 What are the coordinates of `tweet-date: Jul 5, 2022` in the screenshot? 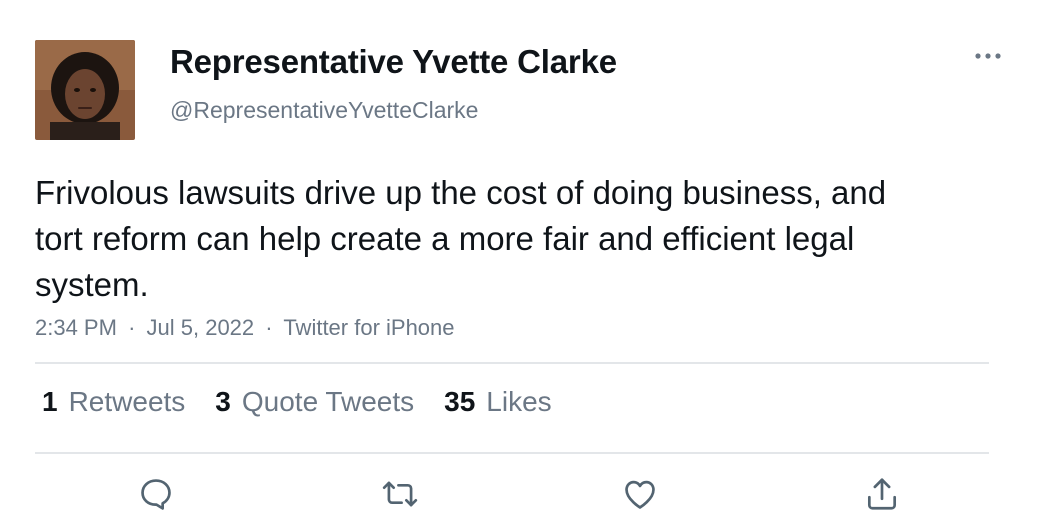 It's located at (201, 327).